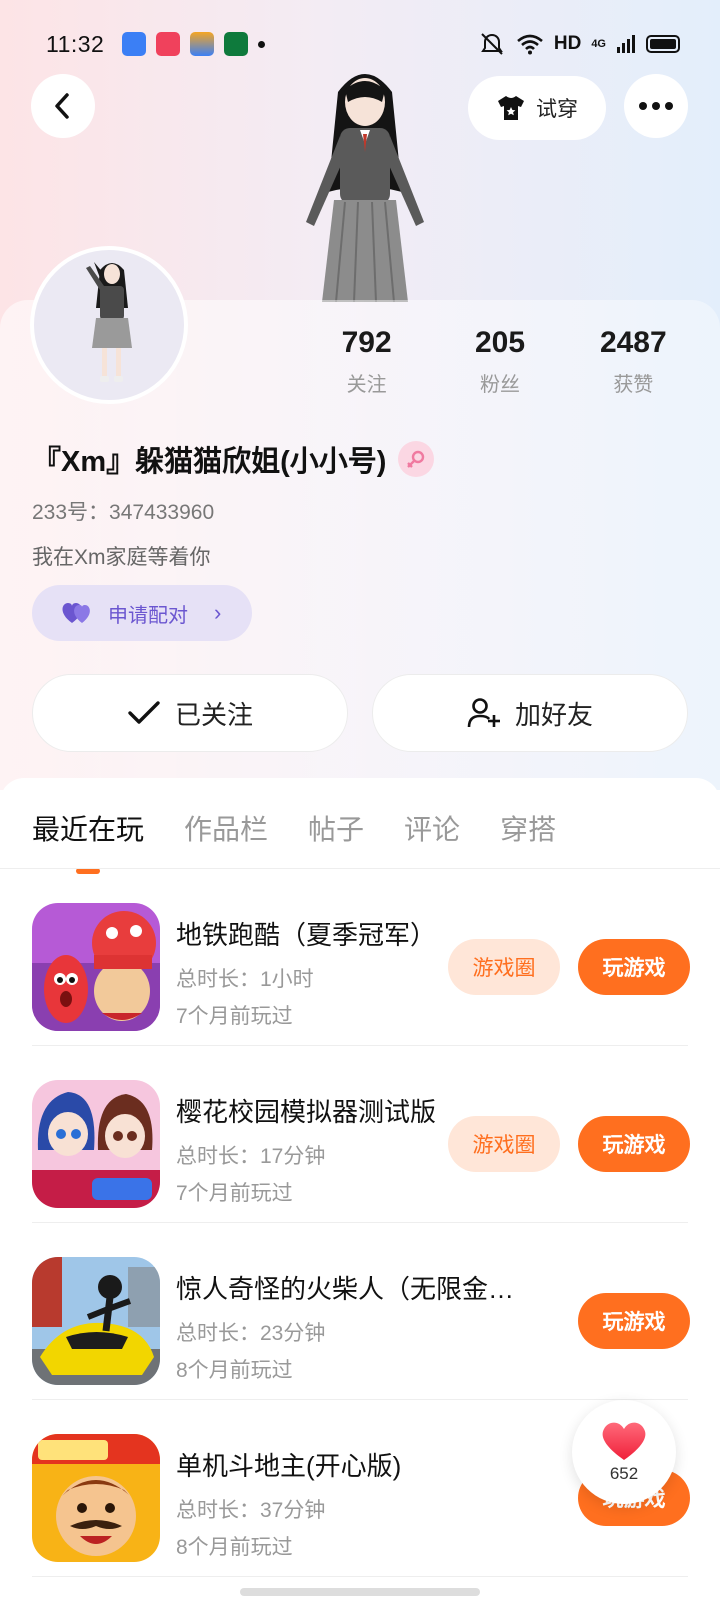 Image resolution: width=720 pixels, height=1600 pixels. What do you see at coordinates (76, 613) in the screenshot?
I see `double-heart-icon` at bounding box center [76, 613].